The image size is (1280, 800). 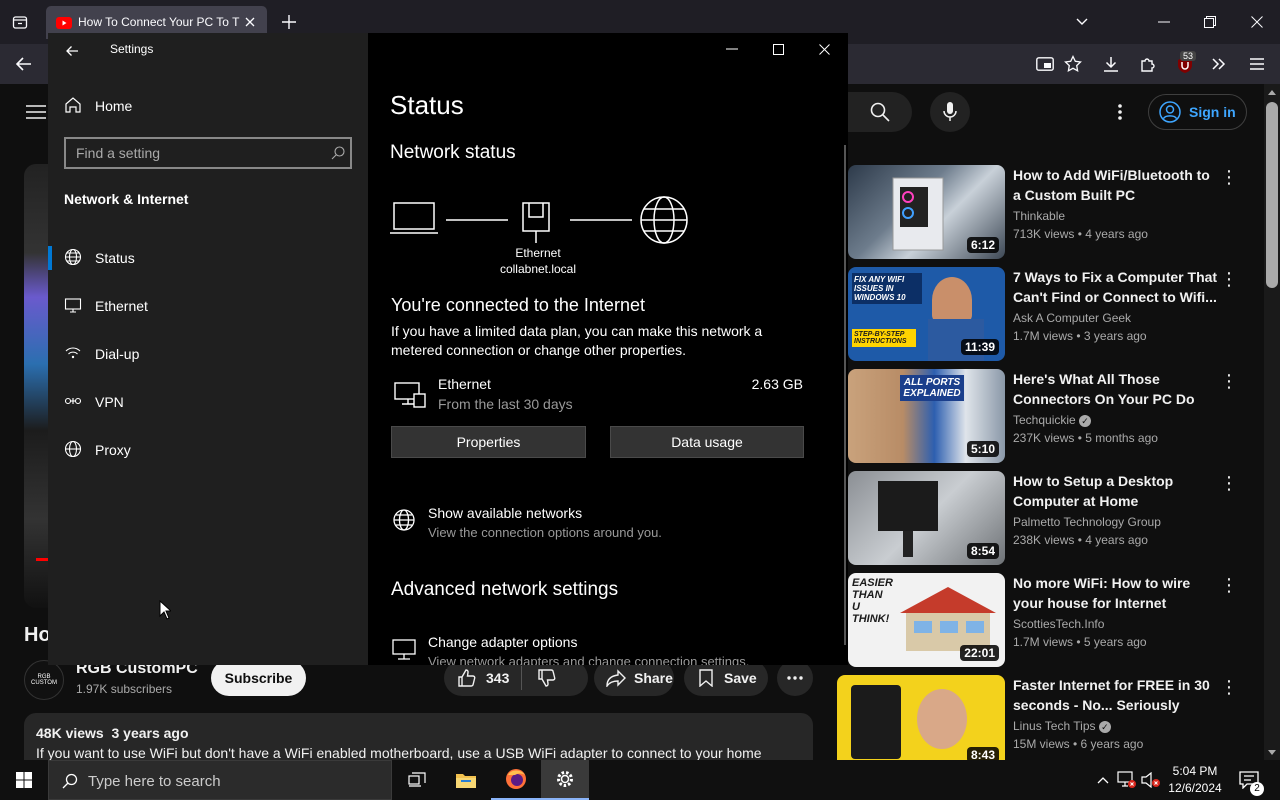 What do you see at coordinates (921, 722) in the screenshot?
I see `video-thumbnail: 8:43` at bounding box center [921, 722].